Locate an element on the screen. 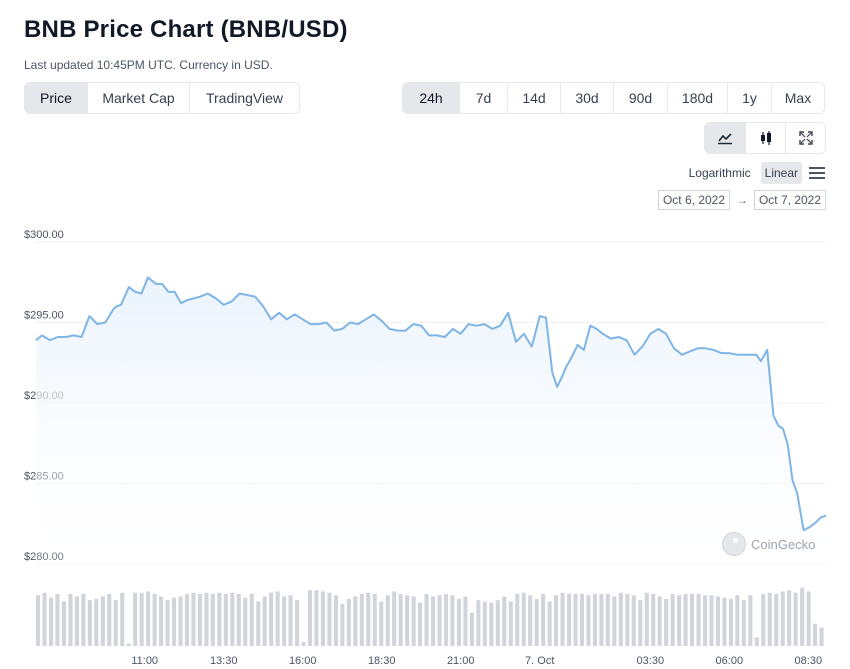  coingecko-watermark: CoinGecko is located at coordinates (768, 544).